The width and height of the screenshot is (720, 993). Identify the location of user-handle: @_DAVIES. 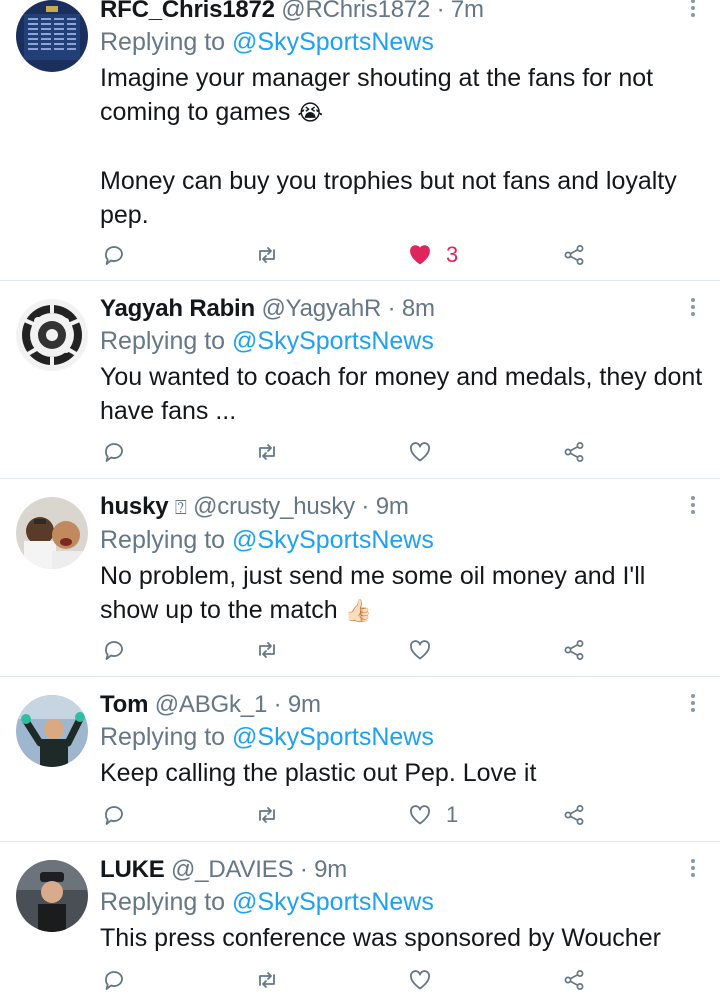
(232, 869).